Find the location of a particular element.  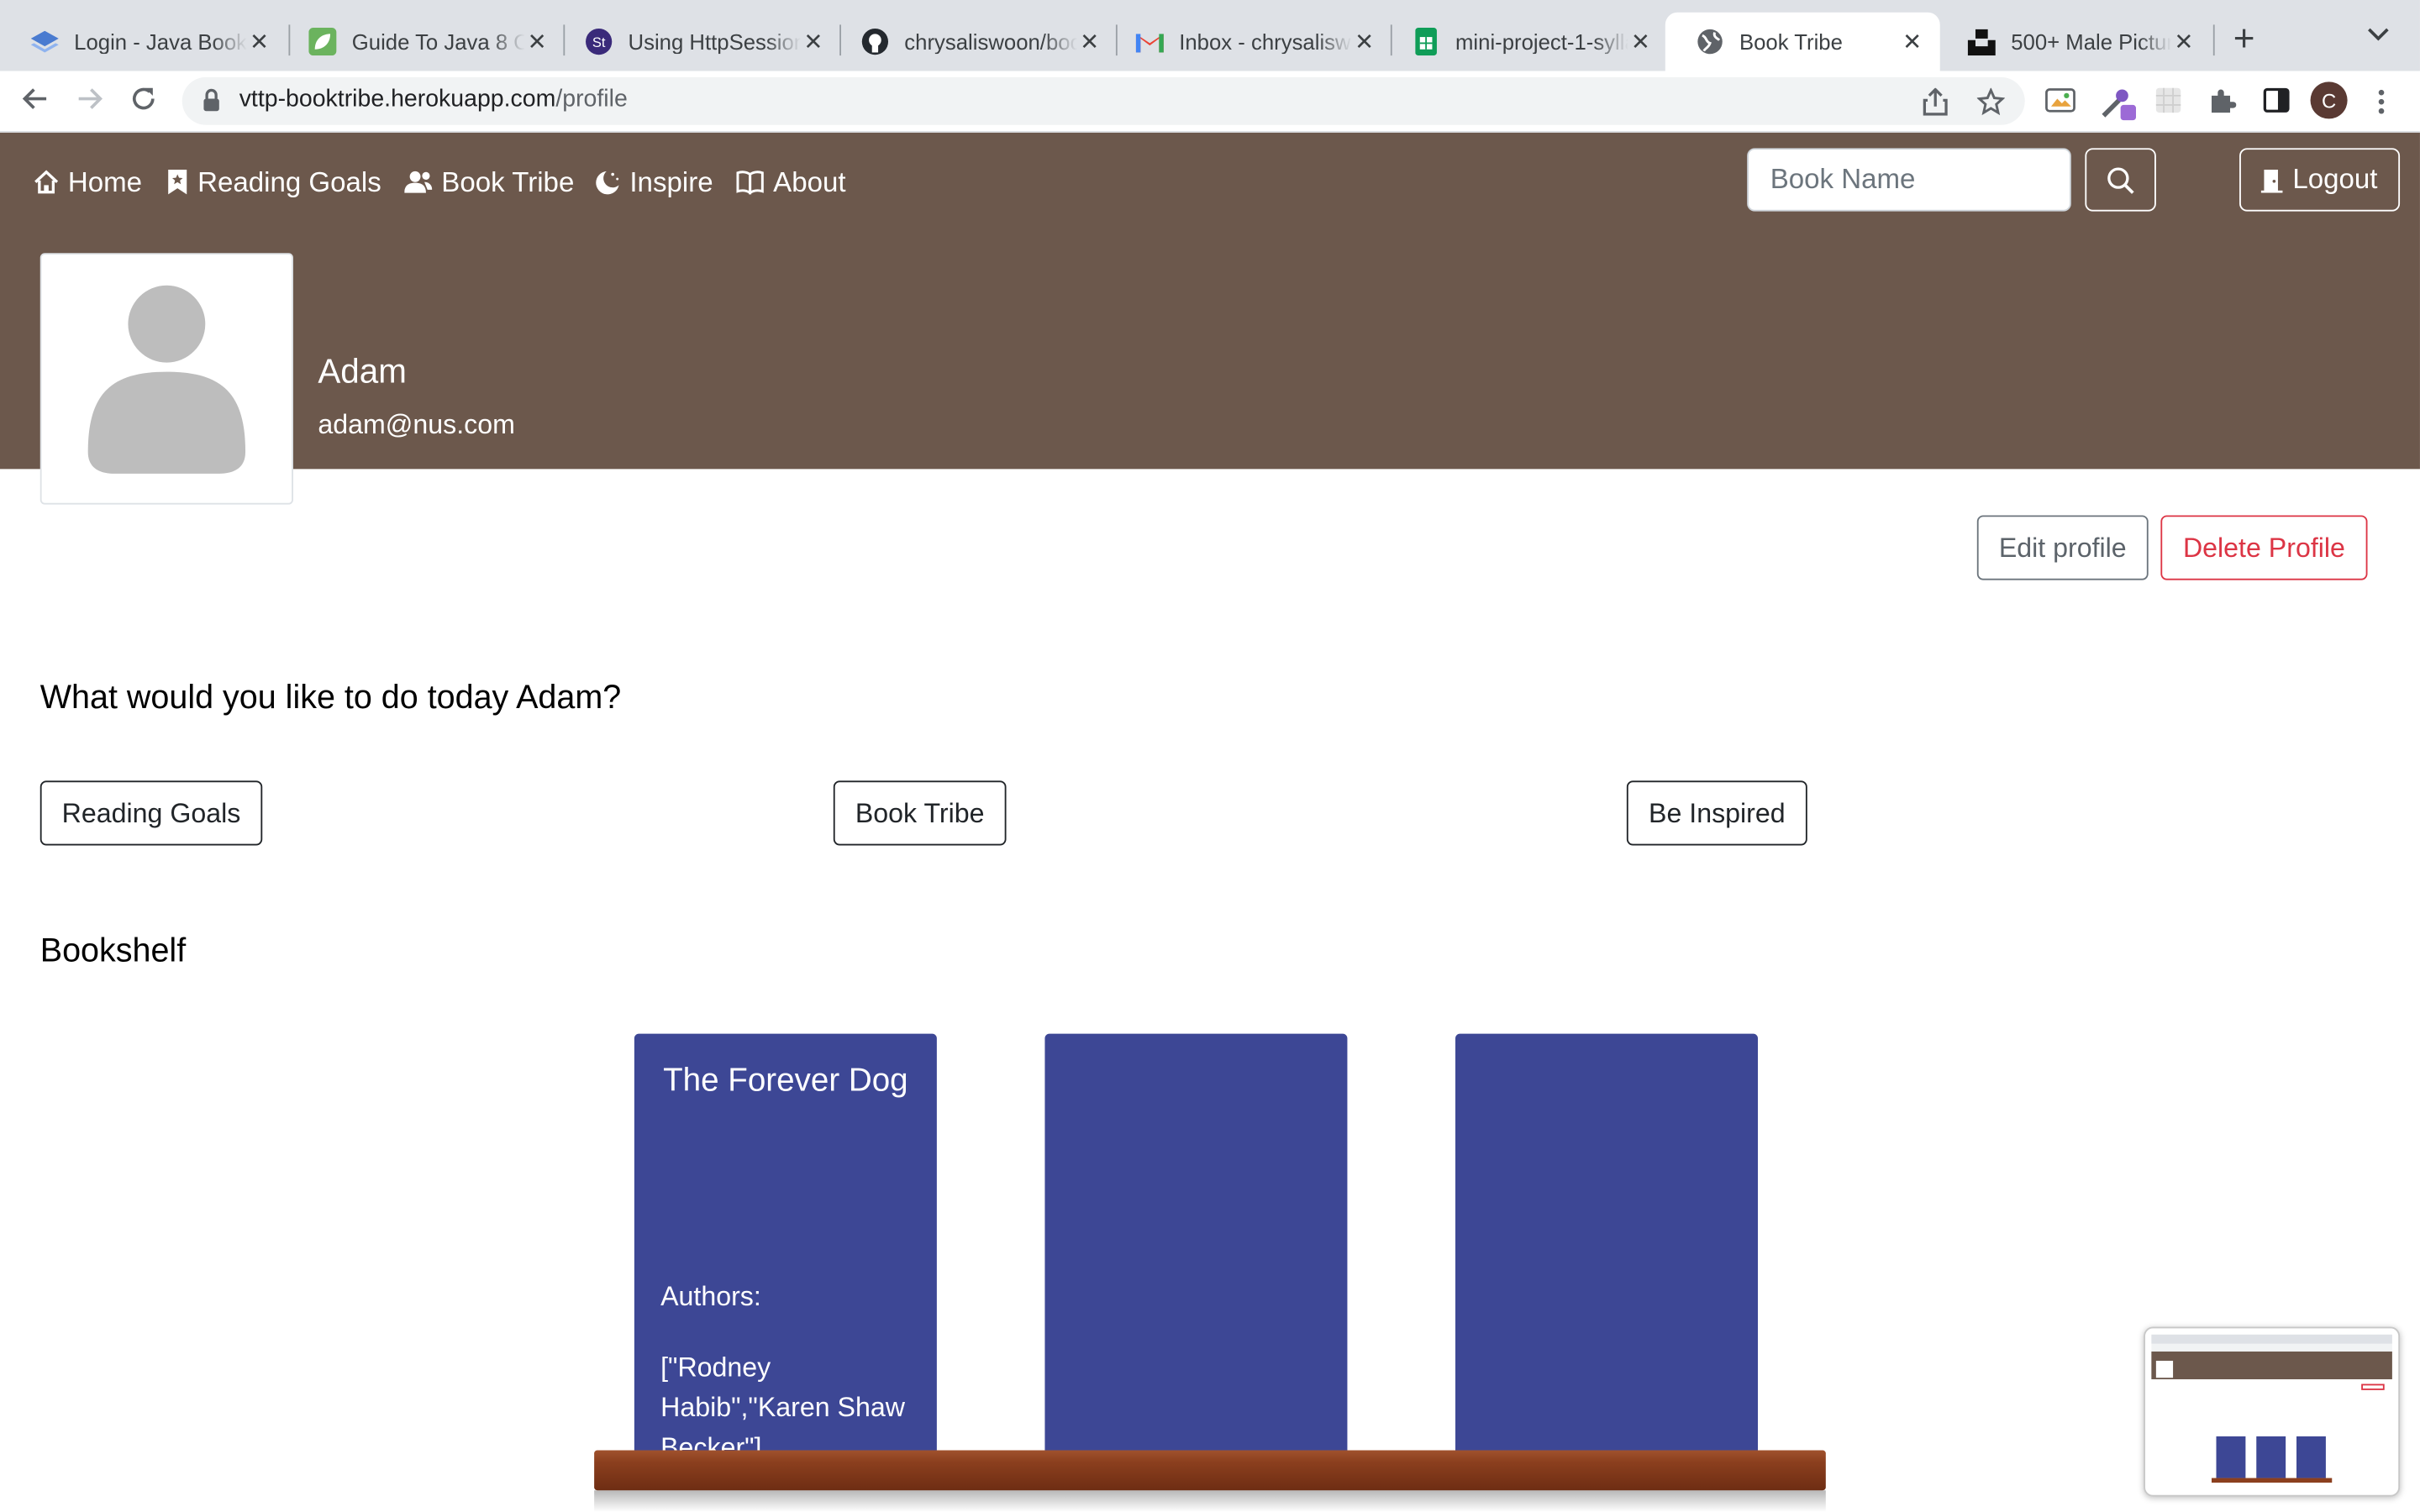

bookmark-icon is located at coordinates (177, 182).